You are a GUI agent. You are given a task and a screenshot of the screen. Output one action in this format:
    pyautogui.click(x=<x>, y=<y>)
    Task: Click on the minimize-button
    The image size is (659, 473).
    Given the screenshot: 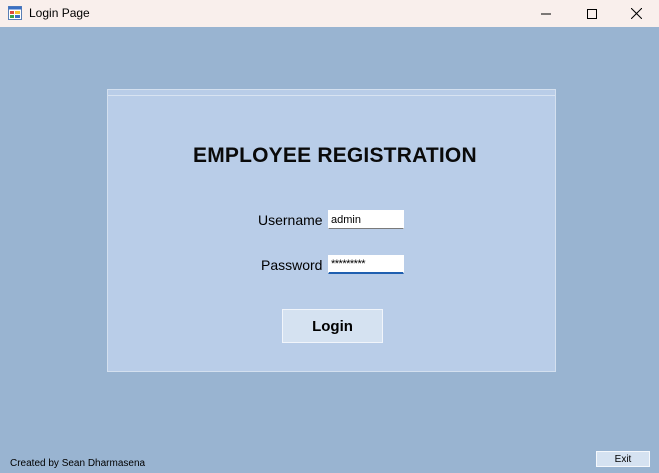 What is the action you would take?
    pyautogui.click(x=546, y=13)
    